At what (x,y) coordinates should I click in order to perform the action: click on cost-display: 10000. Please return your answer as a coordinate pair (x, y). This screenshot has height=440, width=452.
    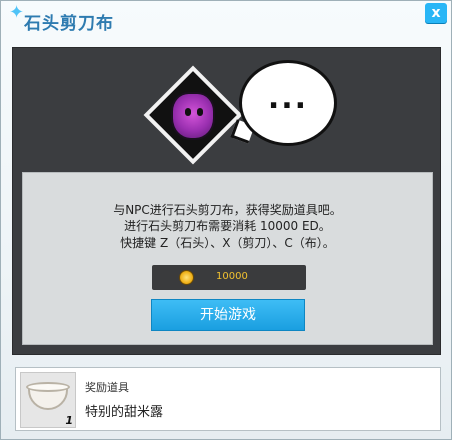
    Looking at the image, I should click on (229, 277).